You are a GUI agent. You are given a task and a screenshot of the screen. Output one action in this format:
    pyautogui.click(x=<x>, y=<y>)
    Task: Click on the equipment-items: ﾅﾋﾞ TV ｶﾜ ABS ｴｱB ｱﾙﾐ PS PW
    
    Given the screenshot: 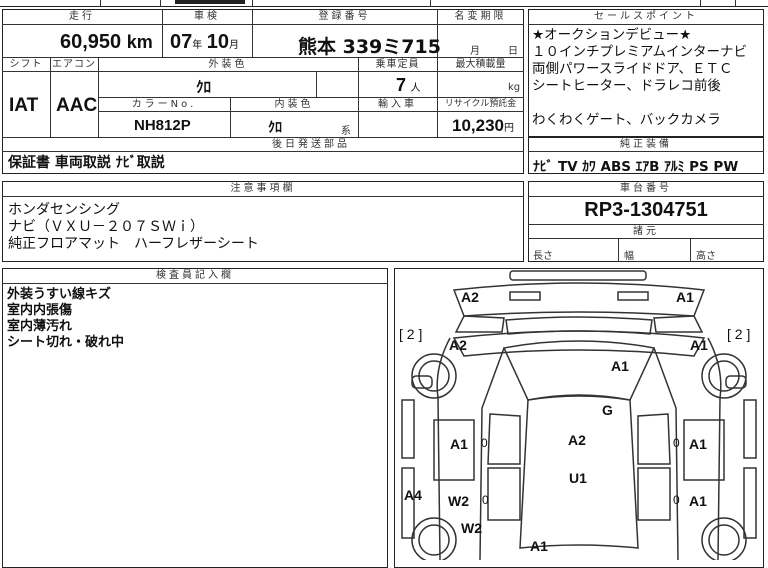 What is the action you would take?
    pyautogui.click(x=636, y=167)
    